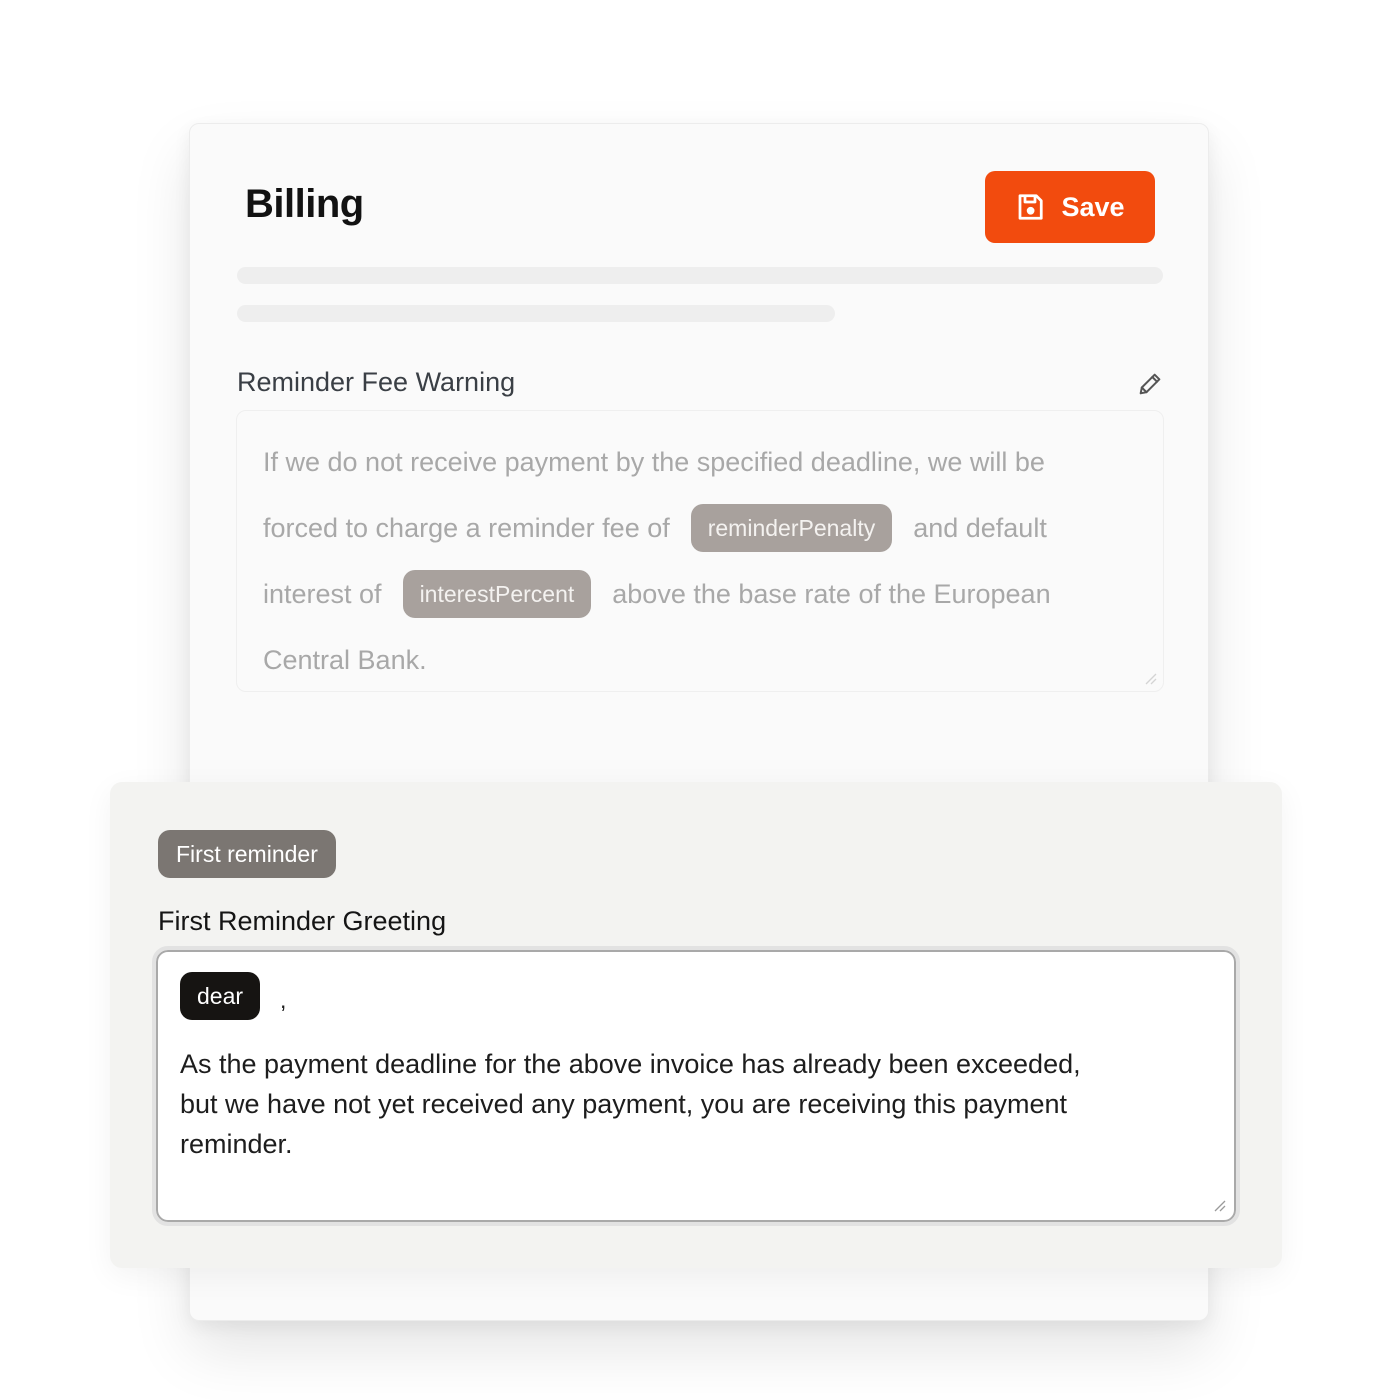 Image resolution: width=1400 pixels, height=1400 pixels. What do you see at coordinates (302, 921) in the screenshot?
I see `first-reminder-greeting-label: First Reminder Greeting` at bounding box center [302, 921].